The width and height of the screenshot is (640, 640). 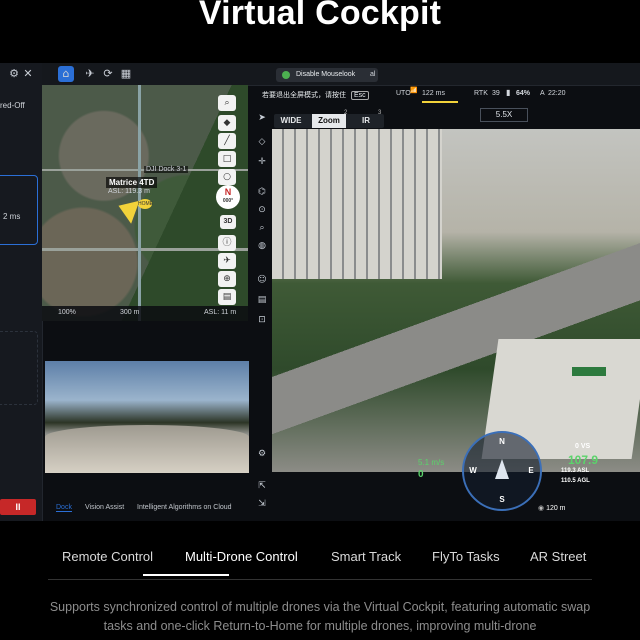 What do you see at coordinates (286, 75) in the screenshot?
I see `check-icon` at bounding box center [286, 75].